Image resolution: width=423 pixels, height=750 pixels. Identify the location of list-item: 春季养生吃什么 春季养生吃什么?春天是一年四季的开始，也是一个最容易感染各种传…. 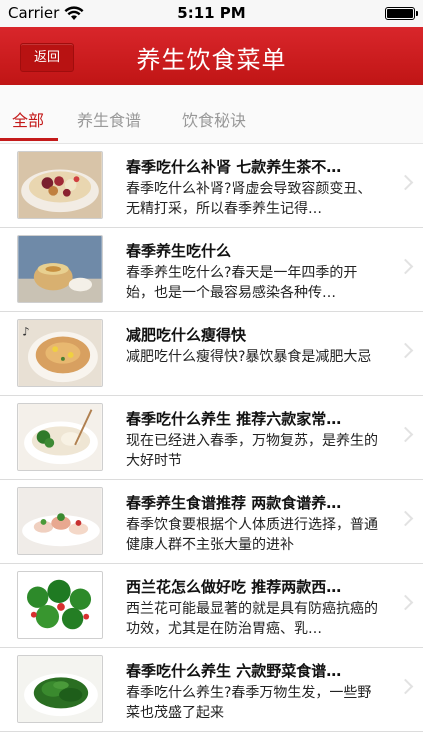
(211, 270).